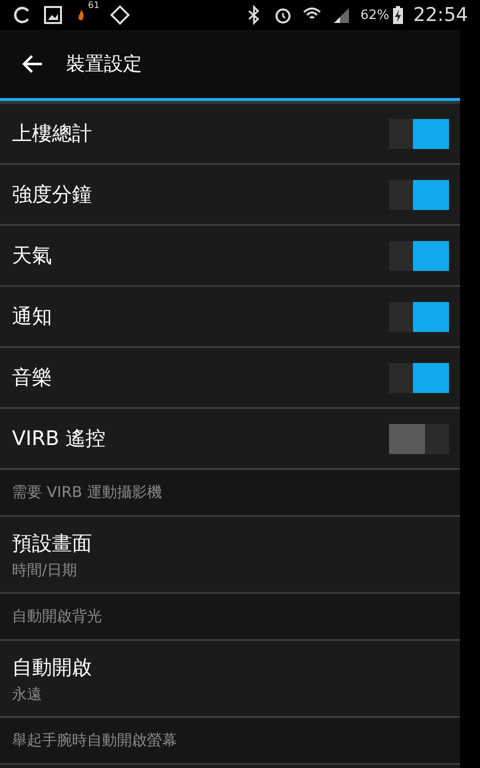 The width and height of the screenshot is (480, 768). I want to click on notification-count: 61, so click(94, 6).